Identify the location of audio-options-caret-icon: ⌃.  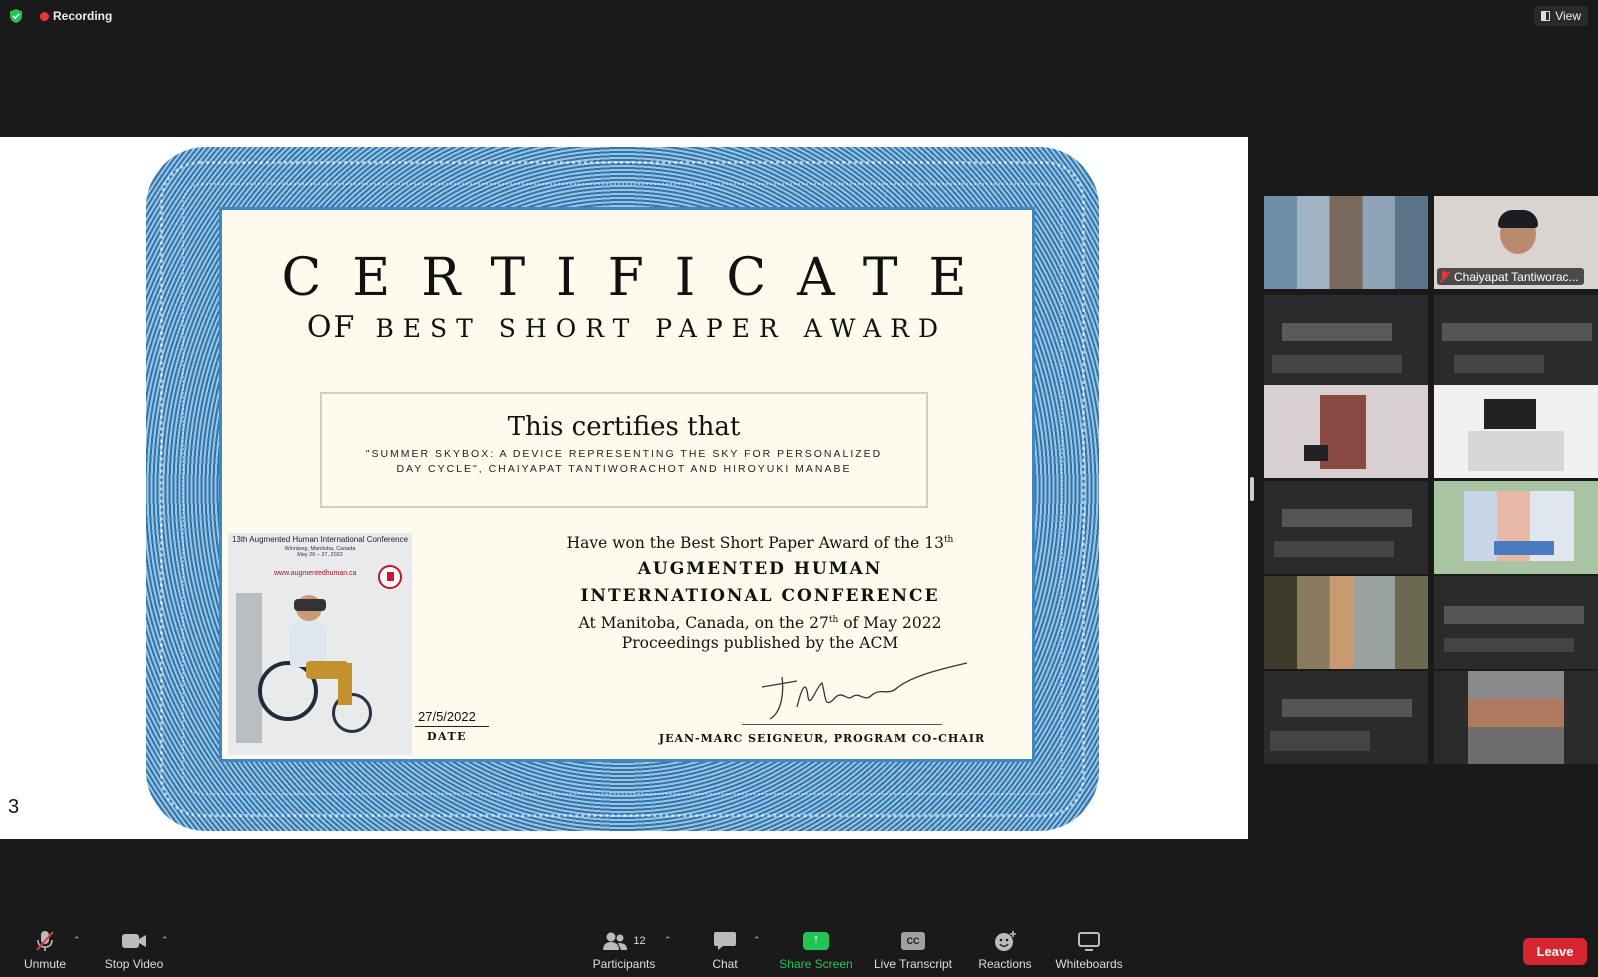
(77, 940).